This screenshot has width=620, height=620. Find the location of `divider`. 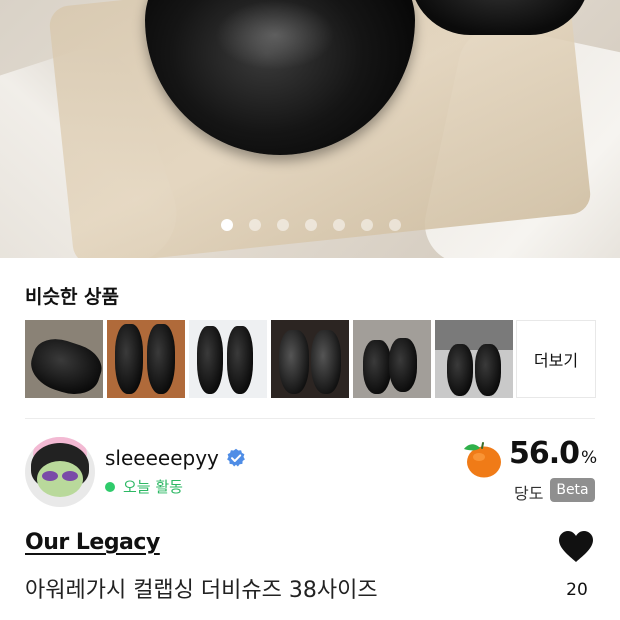

divider is located at coordinates (310, 418).